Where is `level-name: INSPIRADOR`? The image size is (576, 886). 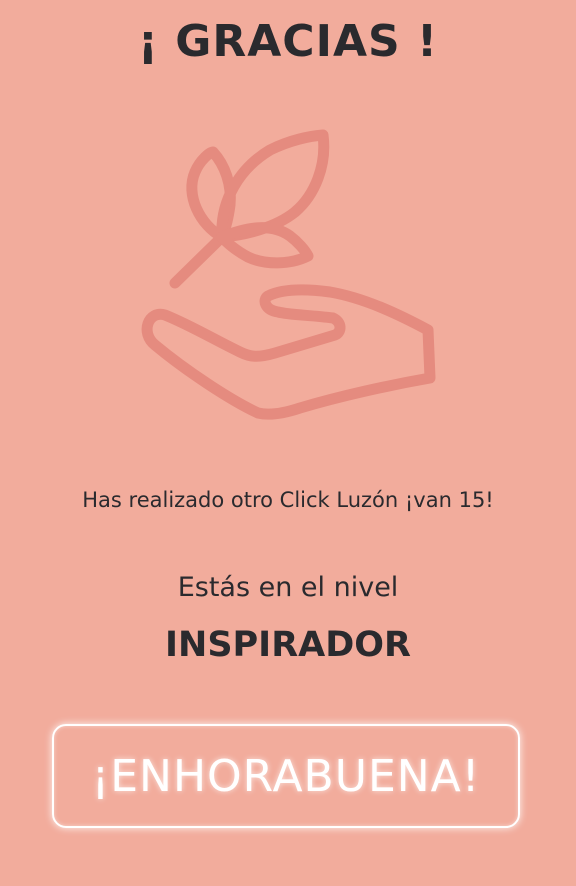
level-name: INSPIRADOR is located at coordinates (288, 645).